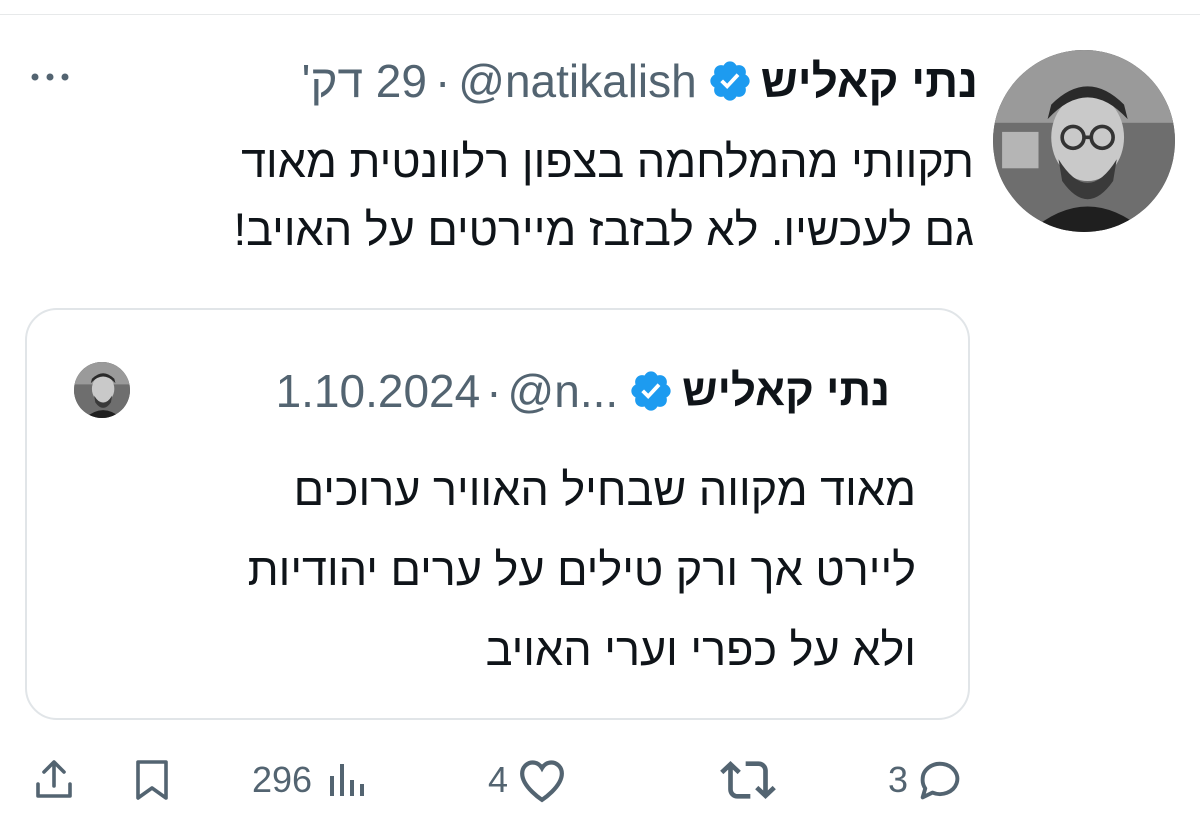 The width and height of the screenshot is (1200, 837). I want to click on quote-header: נתי קאליש @n... · 1.10.2024, so click(583, 391).